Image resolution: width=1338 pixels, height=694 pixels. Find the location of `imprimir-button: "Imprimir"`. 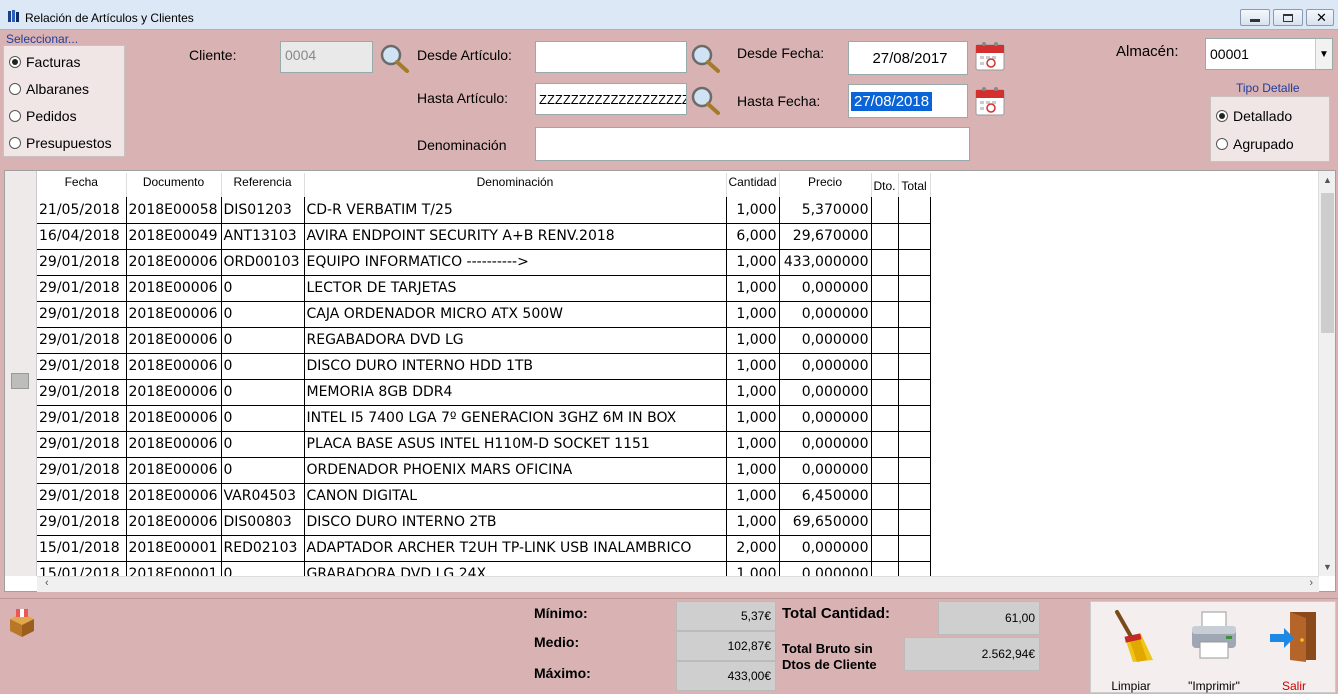

imprimir-button: "Imprimir" is located at coordinates (1214, 650).